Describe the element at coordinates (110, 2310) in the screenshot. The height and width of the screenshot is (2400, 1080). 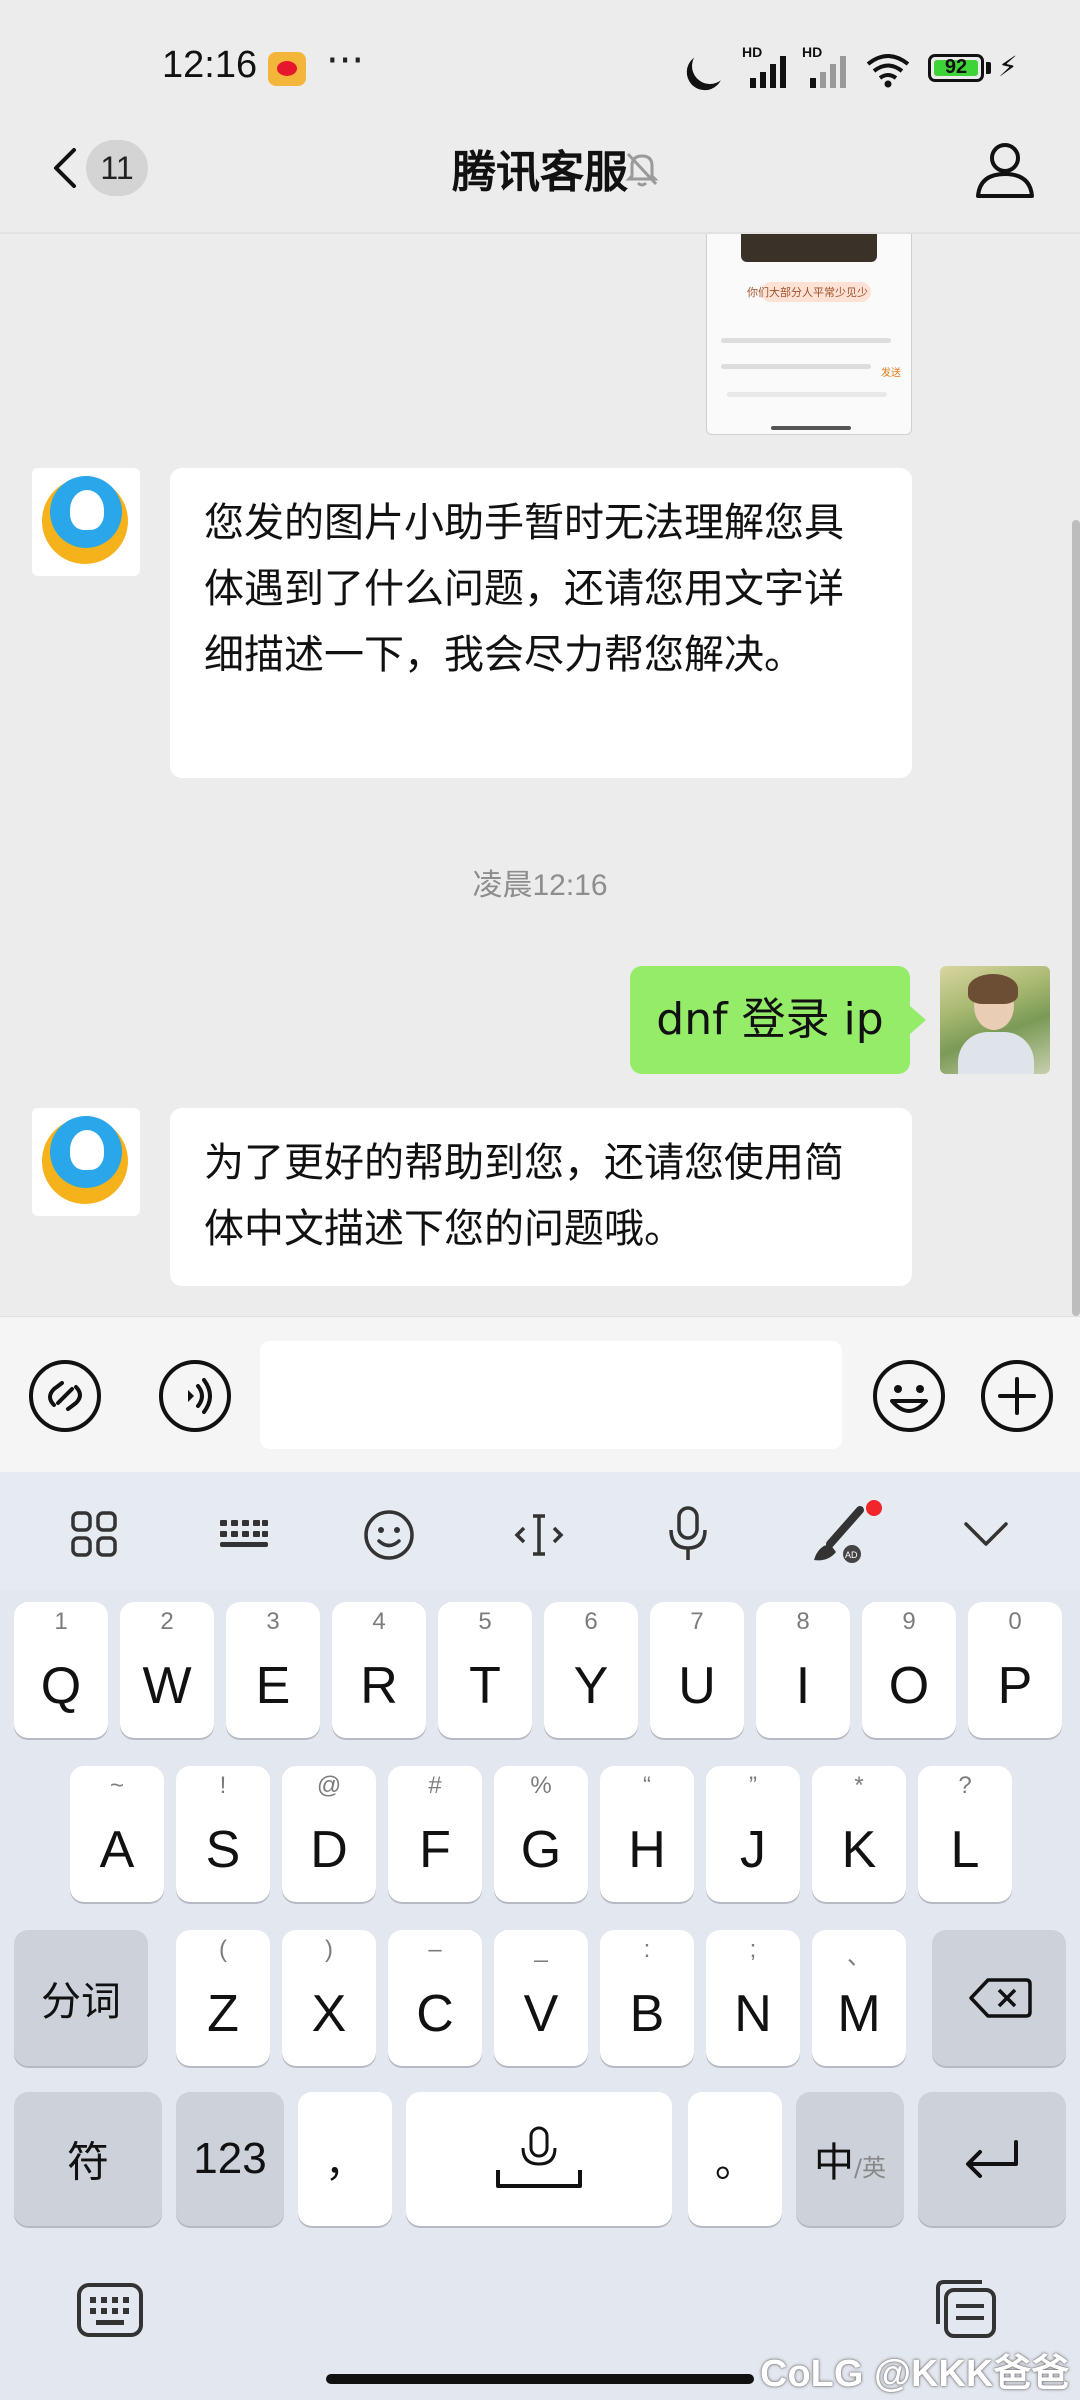
I see `keyboard-switch-icon` at that location.